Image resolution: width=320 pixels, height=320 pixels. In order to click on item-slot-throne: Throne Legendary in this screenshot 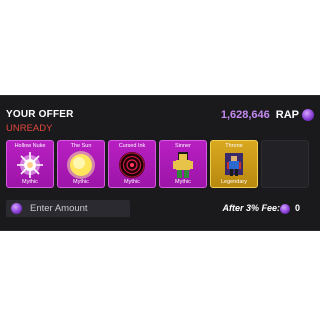, I will do `click(234, 164)`.